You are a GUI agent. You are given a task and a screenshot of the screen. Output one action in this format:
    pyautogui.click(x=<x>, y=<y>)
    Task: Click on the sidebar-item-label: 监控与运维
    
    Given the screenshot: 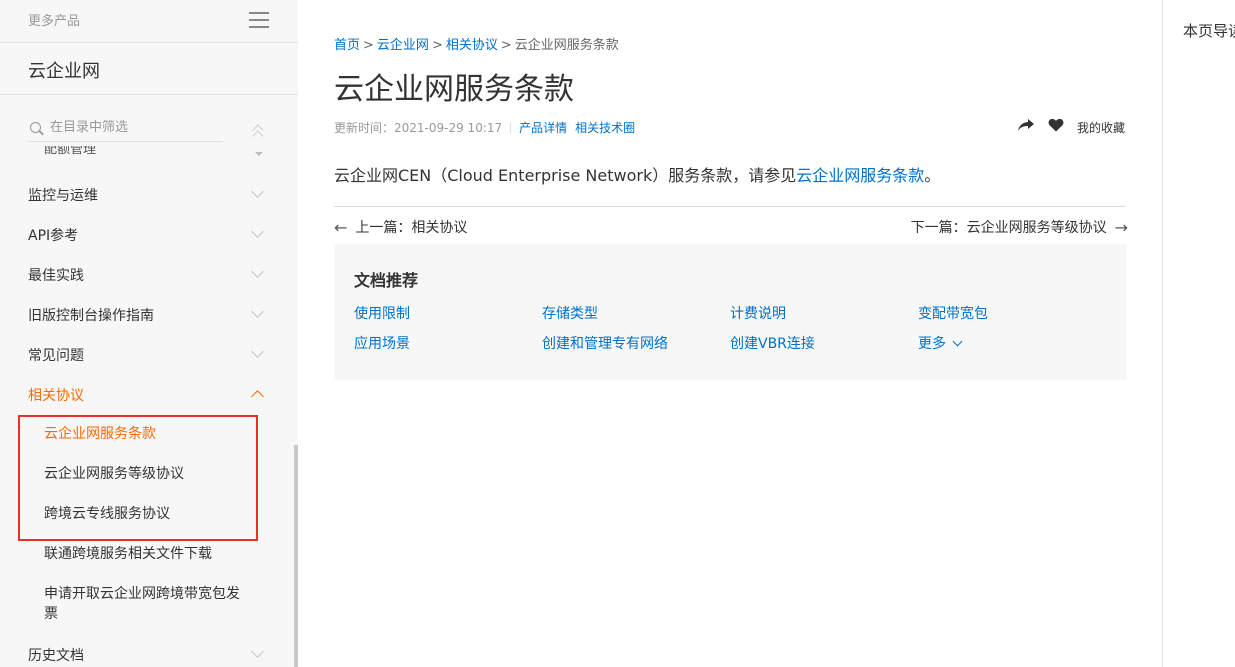 What is the action you would take?
    pyautogui.click(x=63, y=196)
    